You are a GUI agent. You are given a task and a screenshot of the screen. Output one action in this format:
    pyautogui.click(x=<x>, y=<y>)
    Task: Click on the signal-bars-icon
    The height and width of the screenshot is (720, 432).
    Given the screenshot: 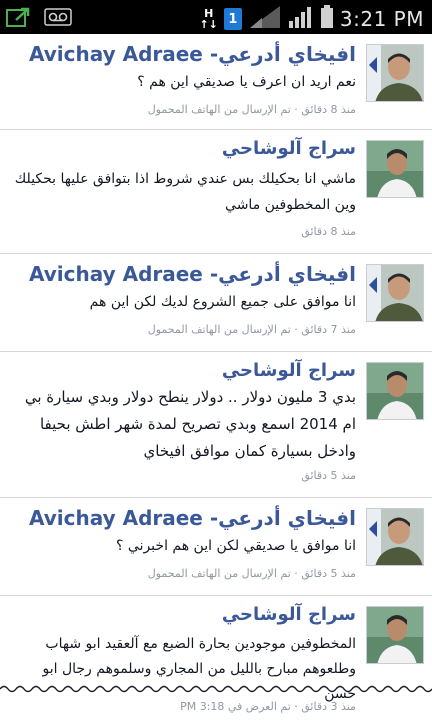 What is the action you would take?
    pyautogui.click(x=301, y=19)
    